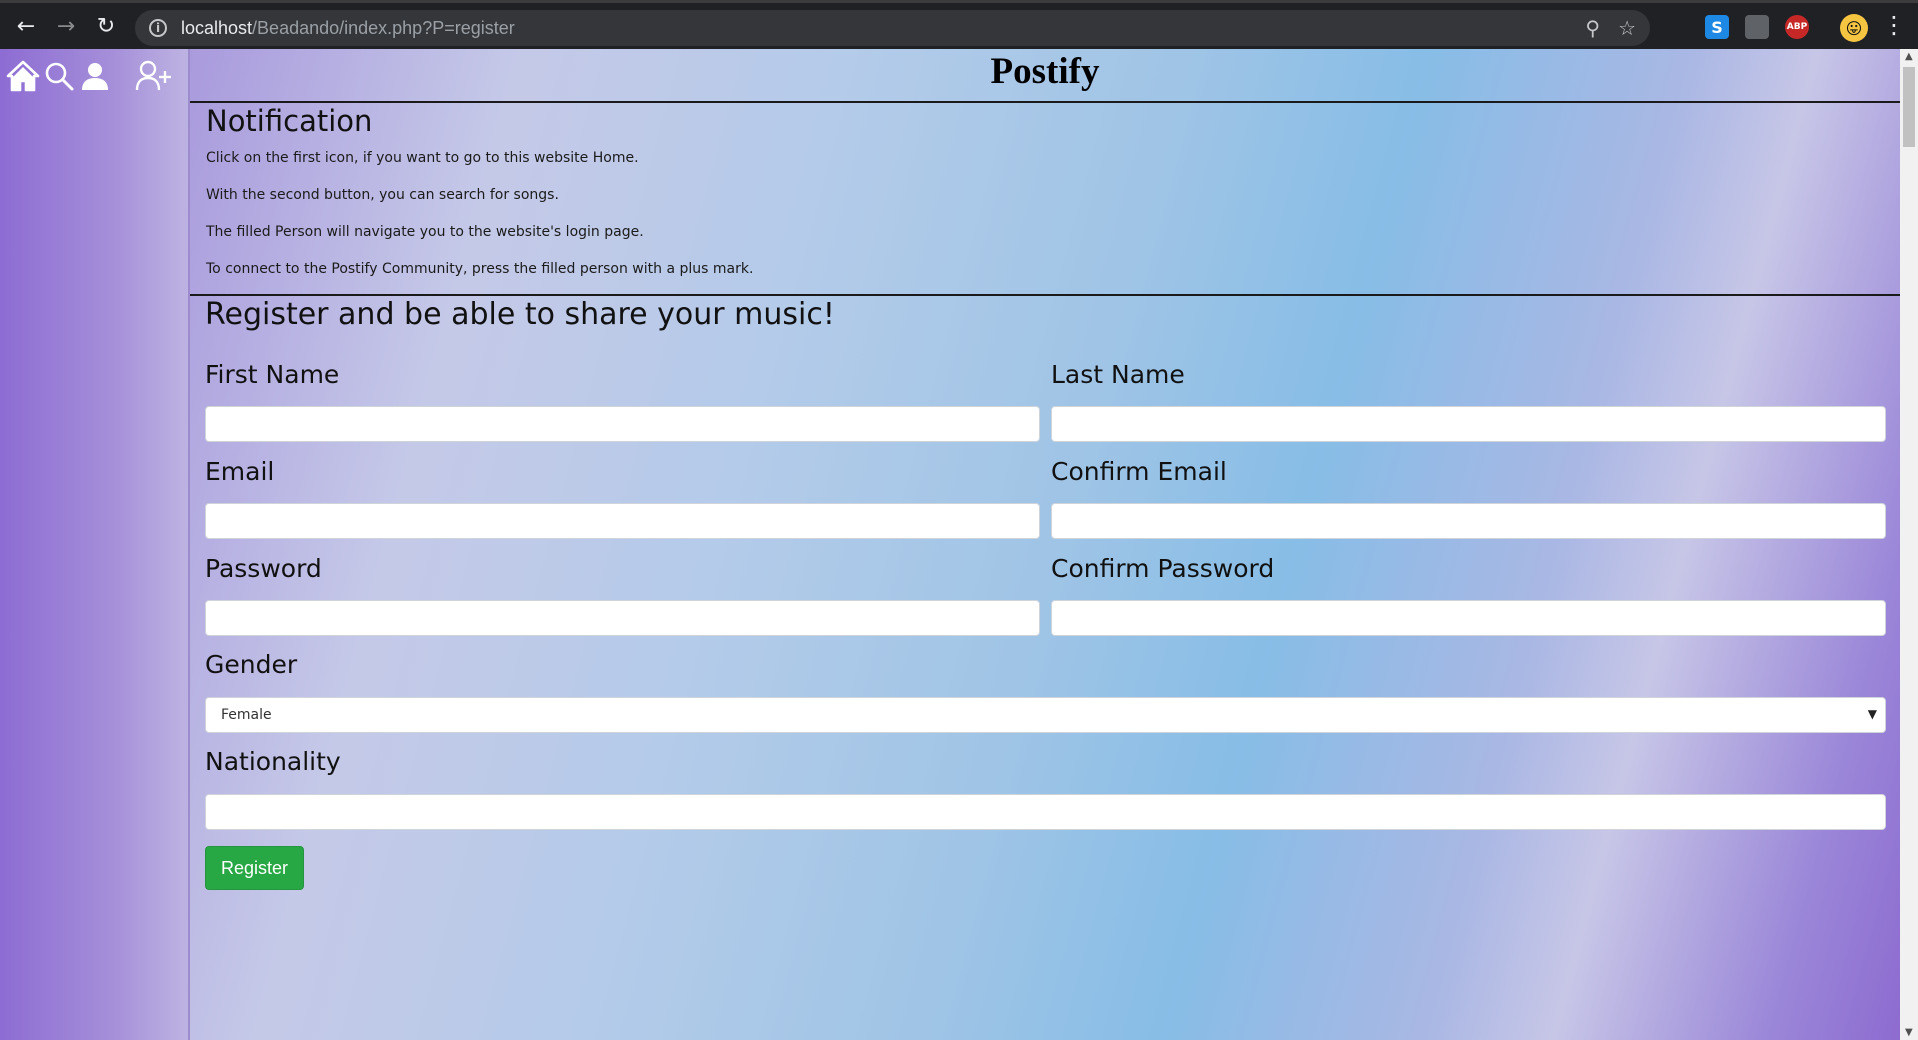  Describe the element at coordinates (66, 26) in the screenshot. I see `forward-arrow-icon: →` at that location.